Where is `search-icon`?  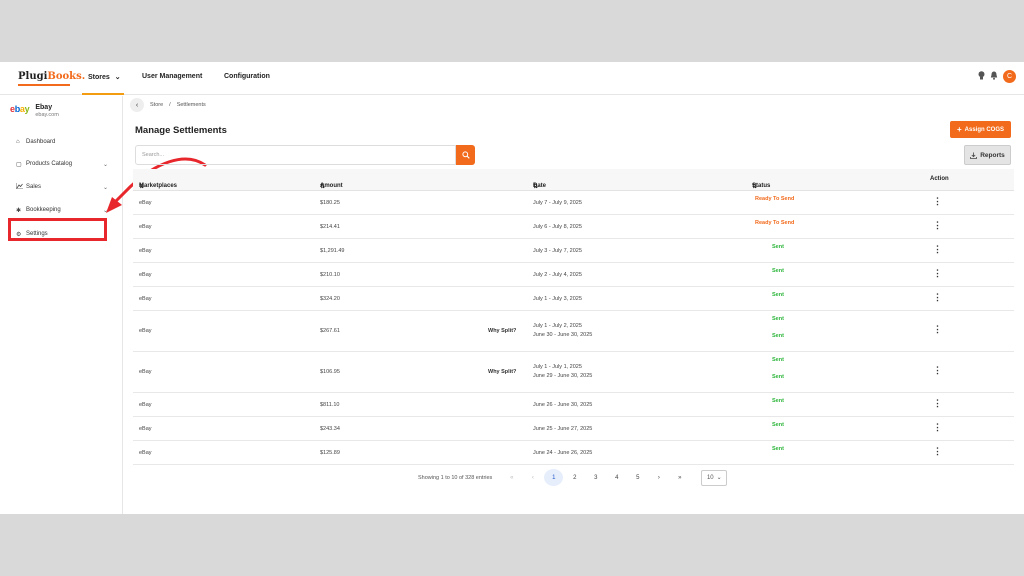
search-icon is located at coordinates (465, 155).